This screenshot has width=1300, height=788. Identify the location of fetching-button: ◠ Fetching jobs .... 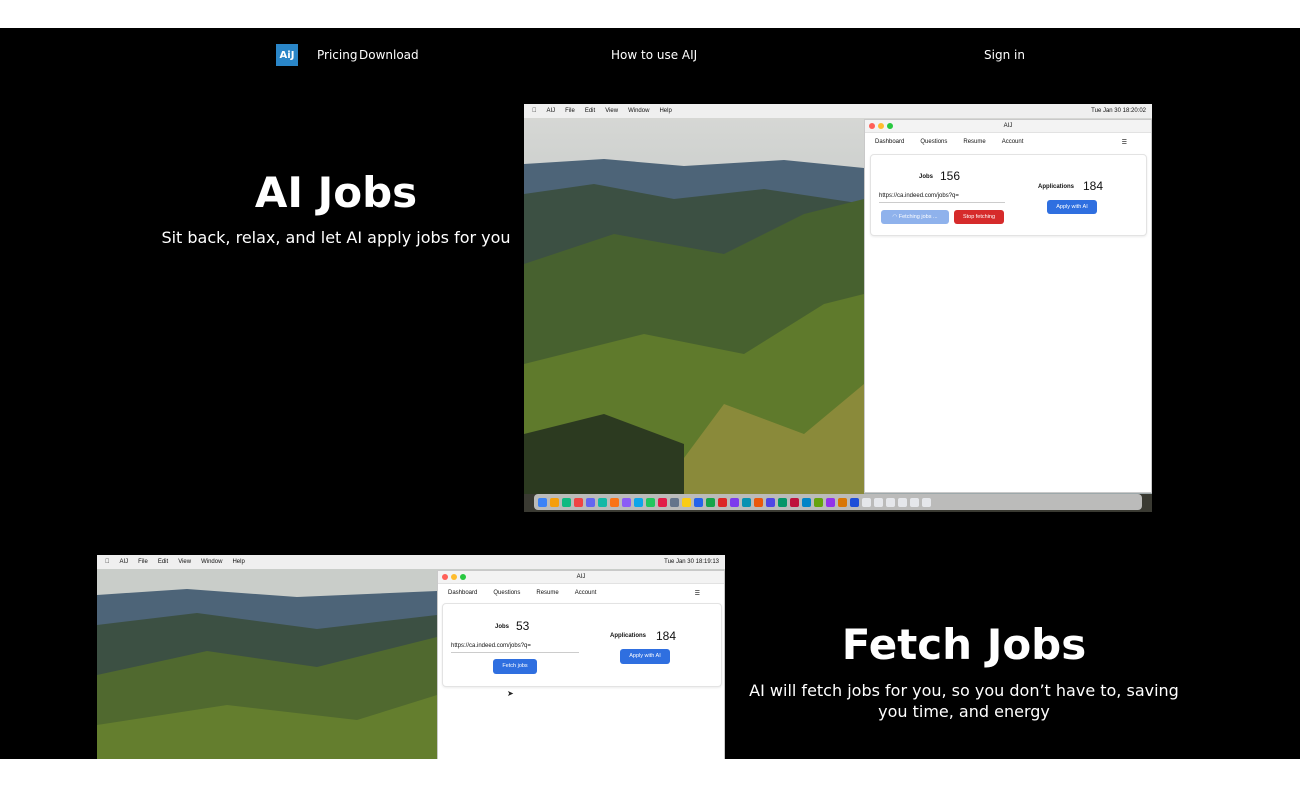
(915, 217).